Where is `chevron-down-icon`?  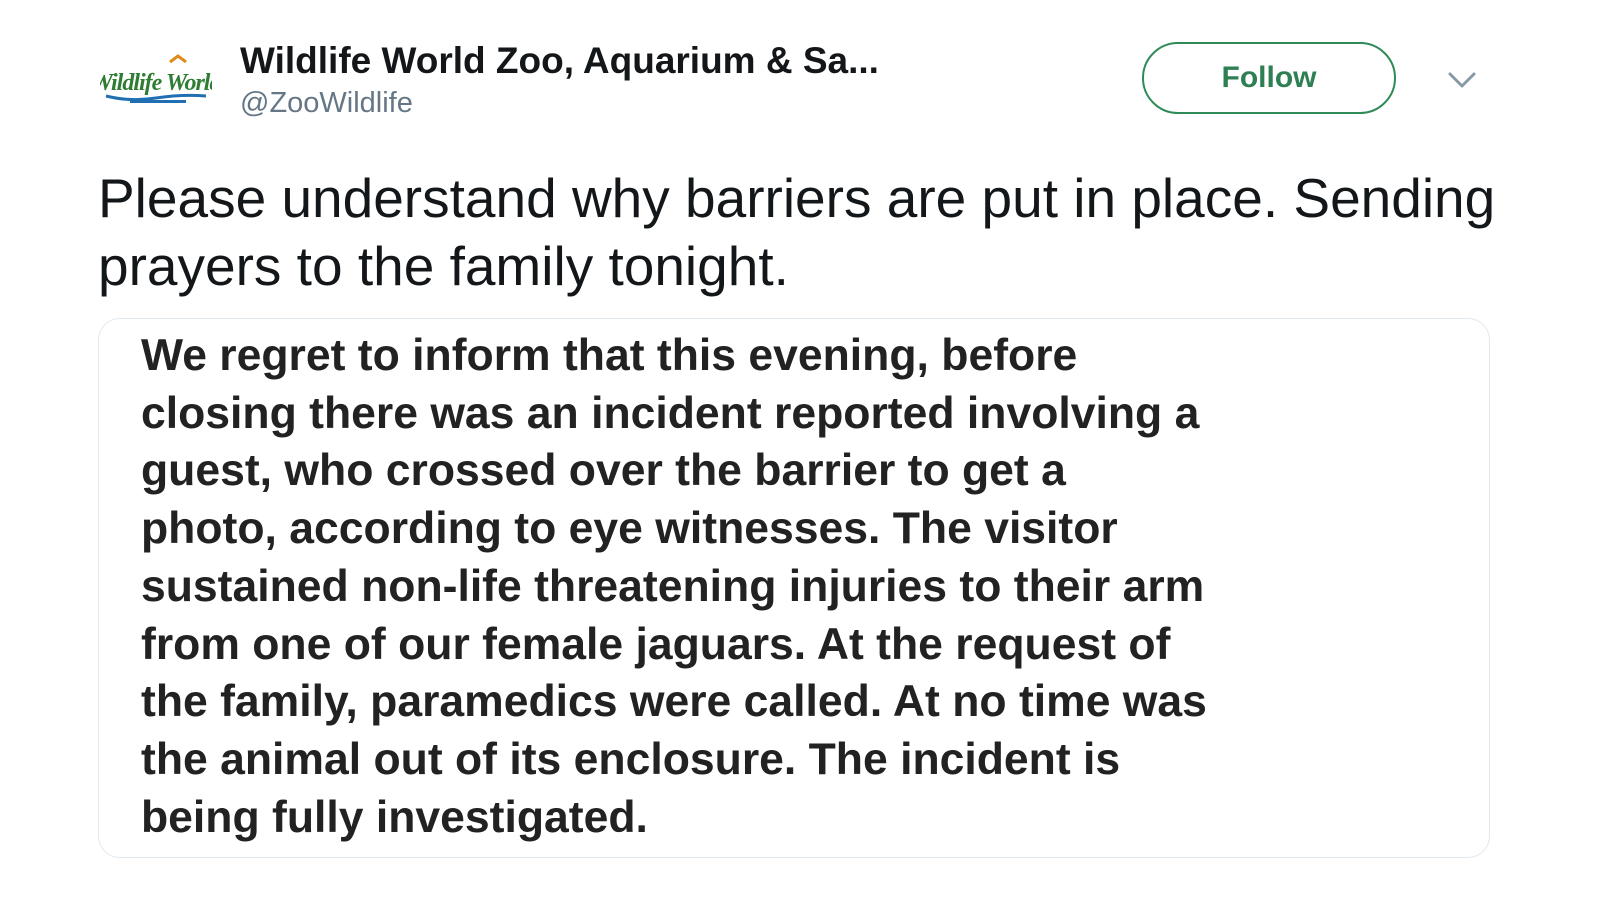 chevron-down-icon is located at coordinates (1462, 81).